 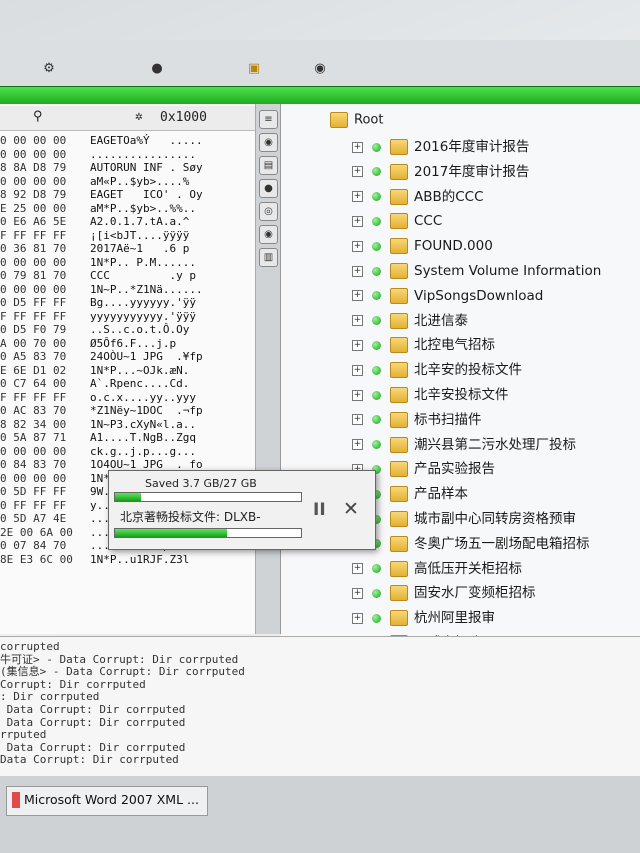 I want to click on tree-item: + 高低压开关柜招标, so click(x=437, y=569).